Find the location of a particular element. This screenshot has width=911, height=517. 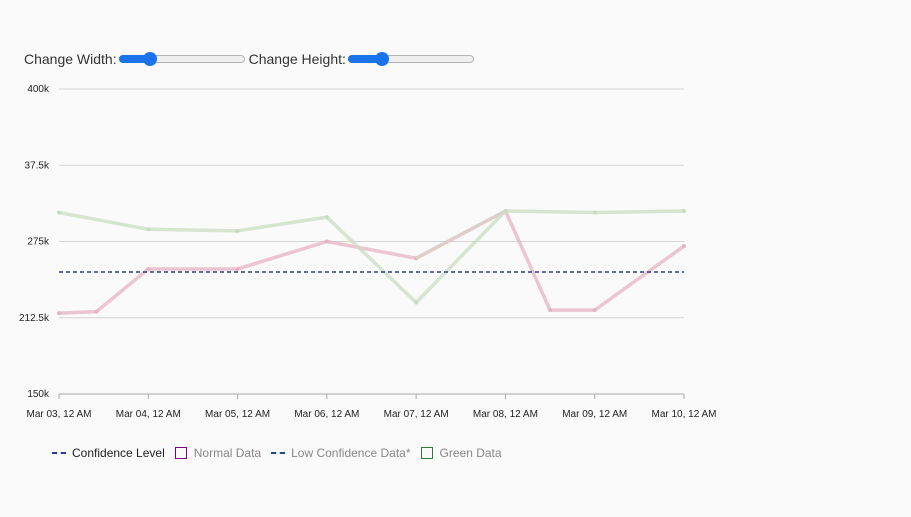

legend-item-0: Confidence Level is located at coordinates (108, 453).